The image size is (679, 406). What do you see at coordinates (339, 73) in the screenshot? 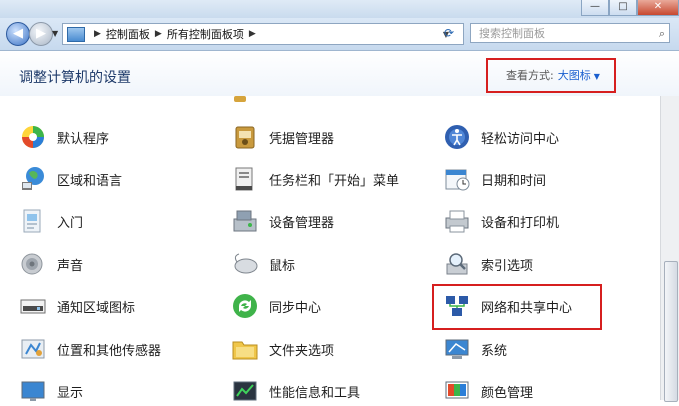
I see `content-header: 调整计算机的设置 查看方式: 大图标 ▼` at bounding box center [339, 73].